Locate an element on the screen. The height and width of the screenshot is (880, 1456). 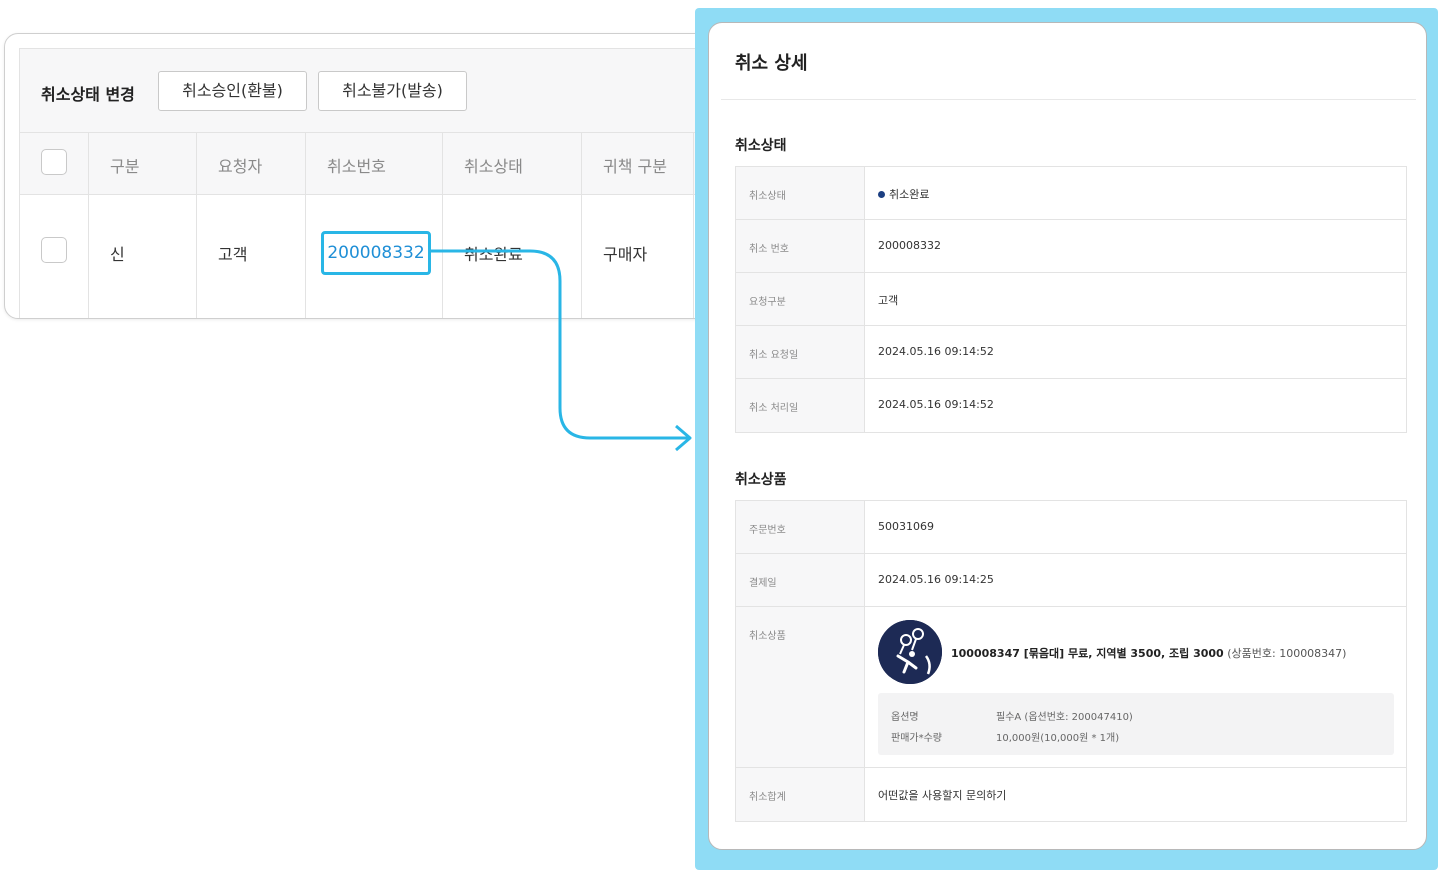
header-cell-type: 구분 is located at coordinates (143, 163).